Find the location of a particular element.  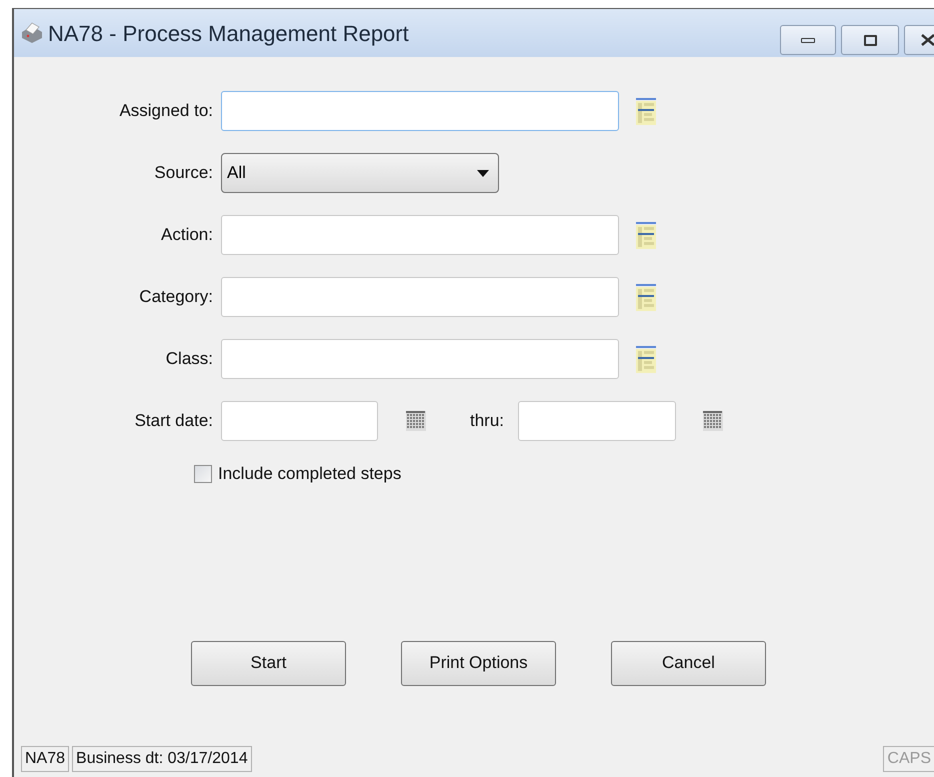

status-field: Business dt: 03/17/2014 is located at coordinates (162, 759).